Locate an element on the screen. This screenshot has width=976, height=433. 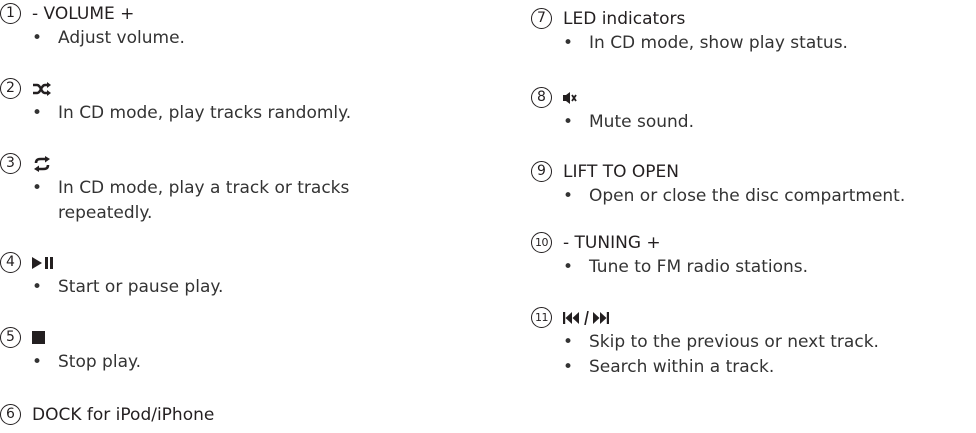
bullet-item: Start or pause play. is located at coordinates (235, 287).